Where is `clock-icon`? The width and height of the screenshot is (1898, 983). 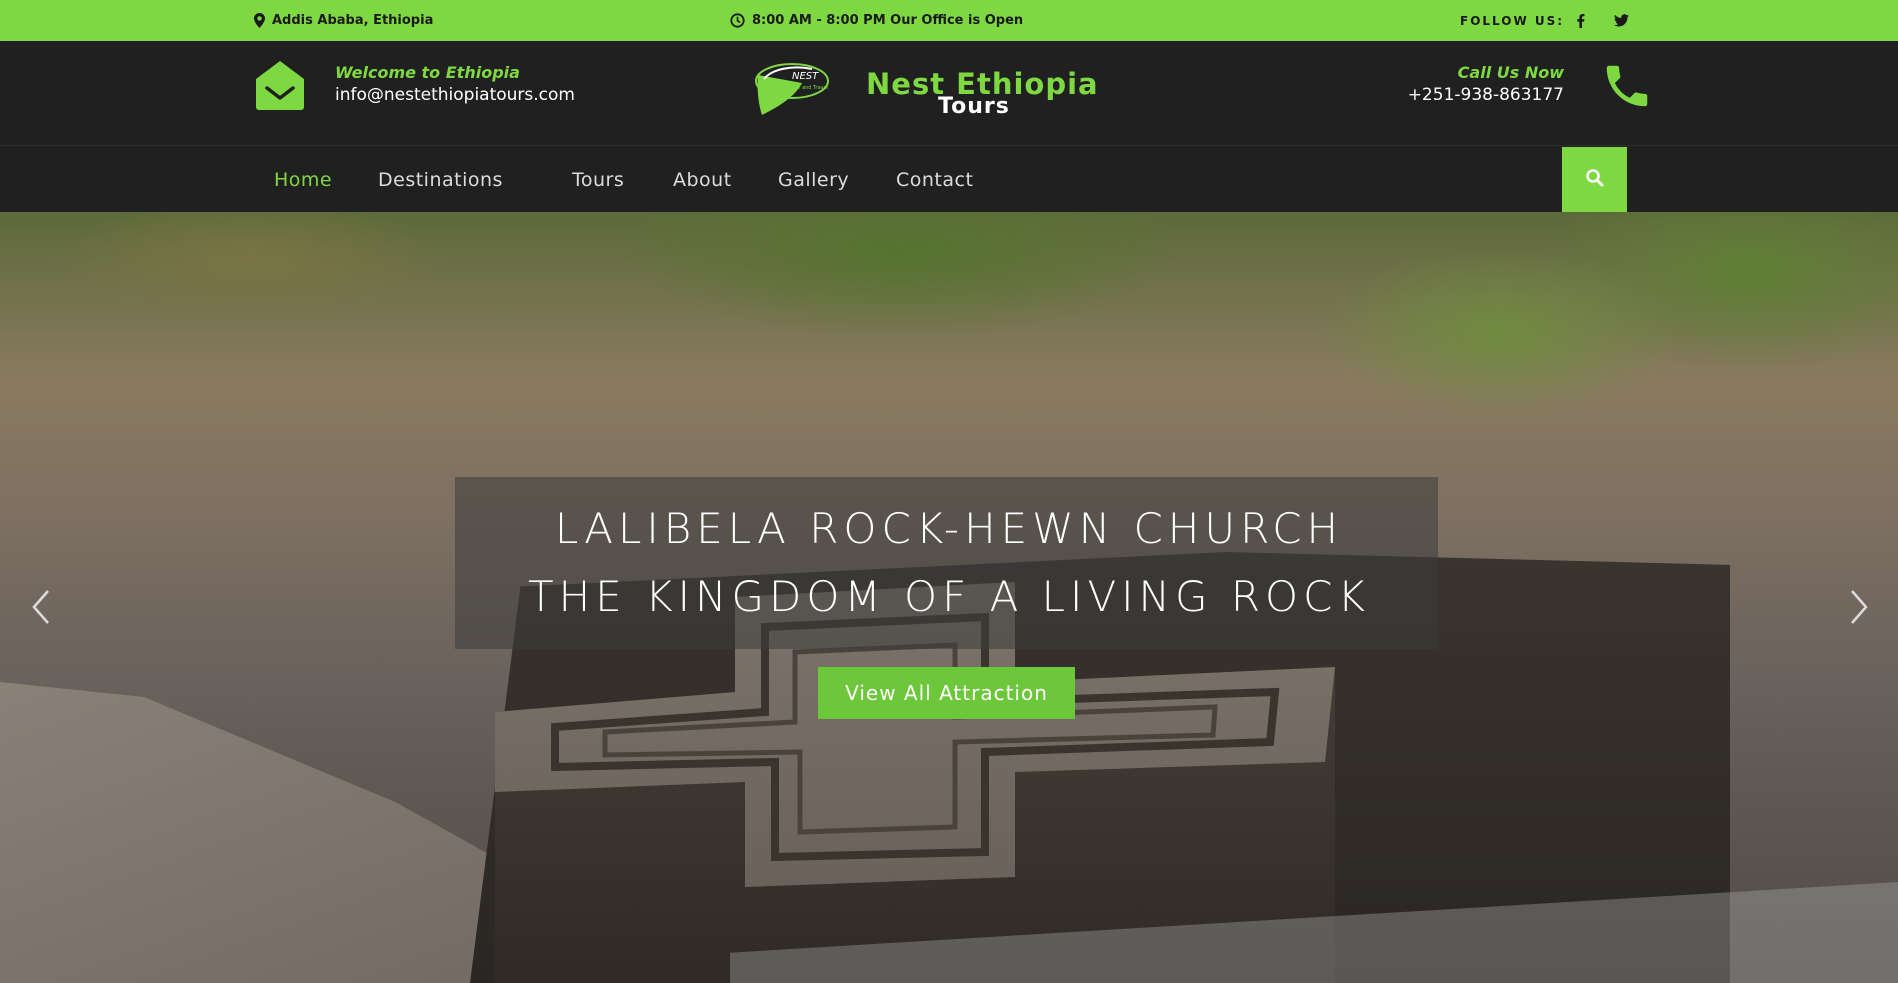 clock-icon is located at coordinates (737, 20).